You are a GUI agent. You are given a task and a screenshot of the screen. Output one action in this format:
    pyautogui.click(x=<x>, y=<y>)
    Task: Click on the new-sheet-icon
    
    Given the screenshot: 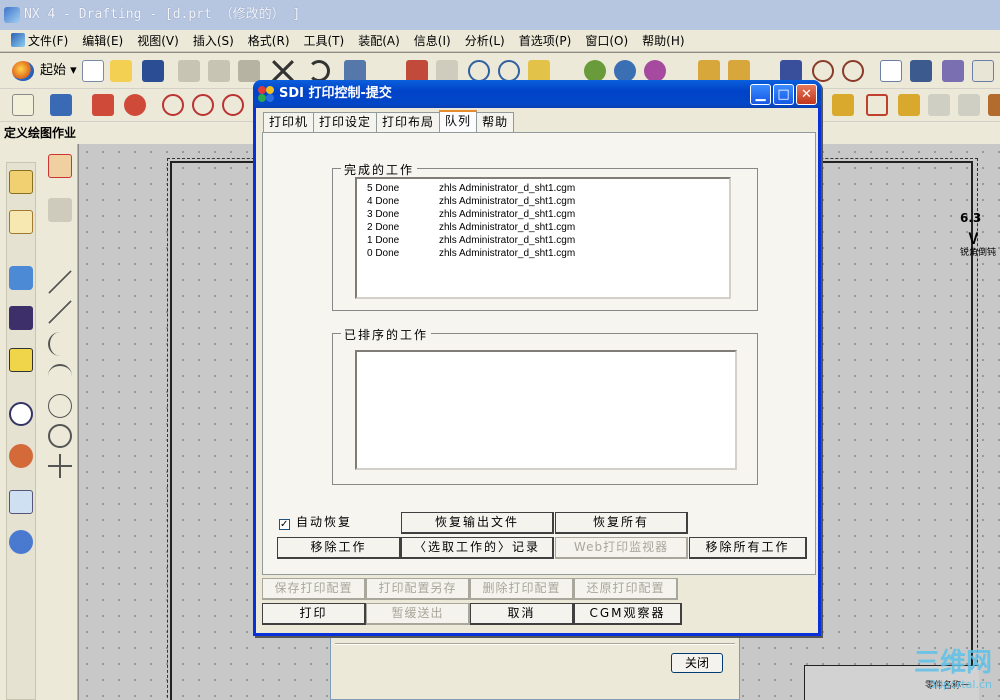 What is the action you would take?
    pyautogui.click(x=23, y=105)
    